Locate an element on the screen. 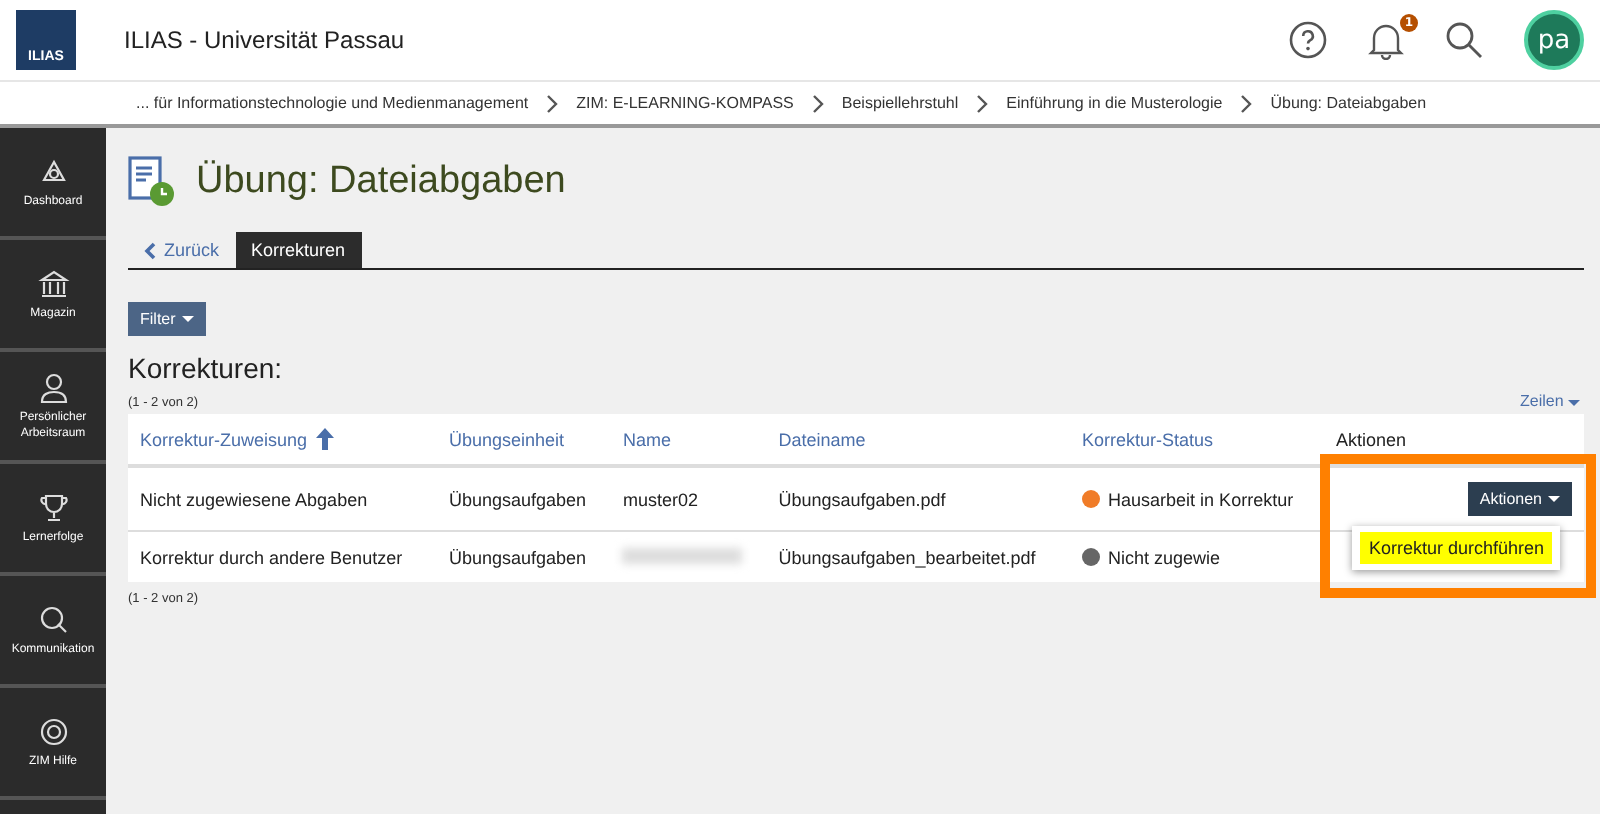 This screenshot has width=1600, height=814. trophy-icon is located at coordinates (53, 507).